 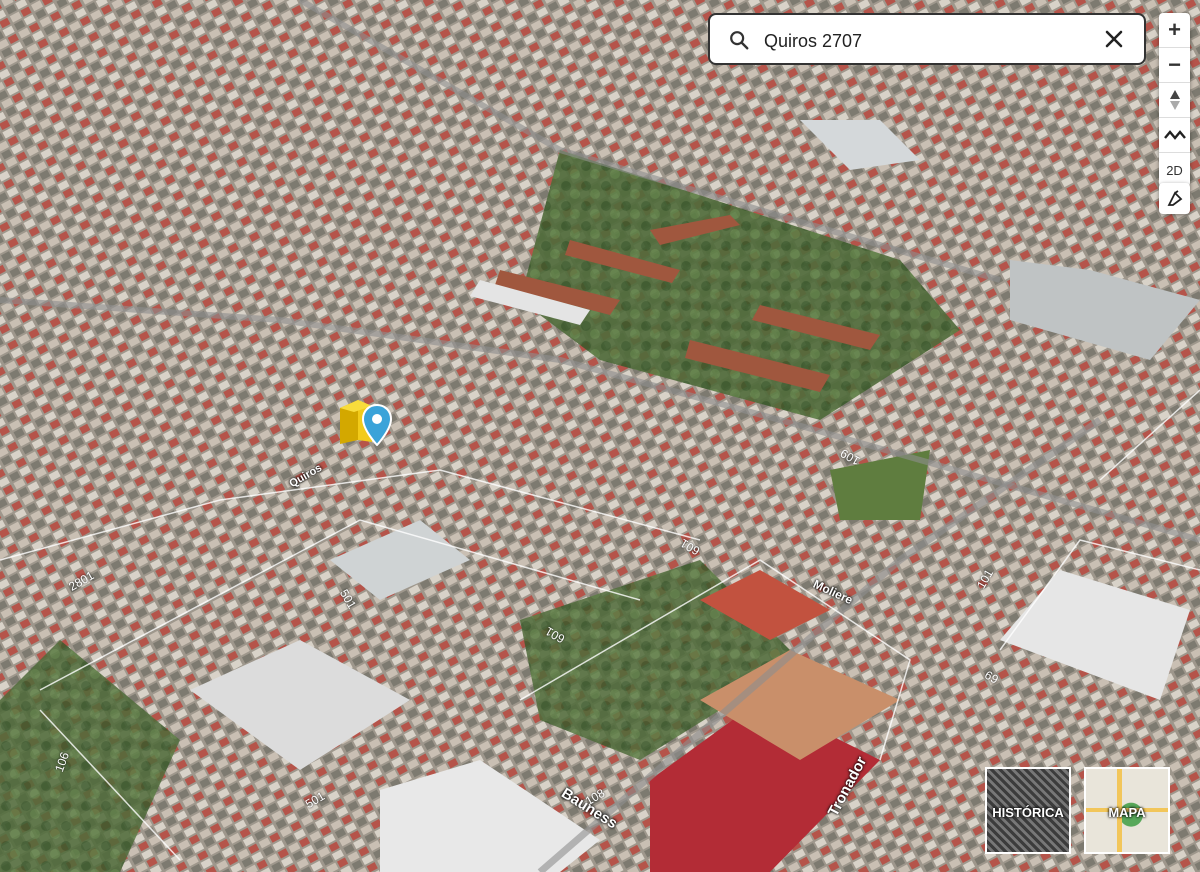 I want to click on plus-icon: +, so click(x=1174, y=29).